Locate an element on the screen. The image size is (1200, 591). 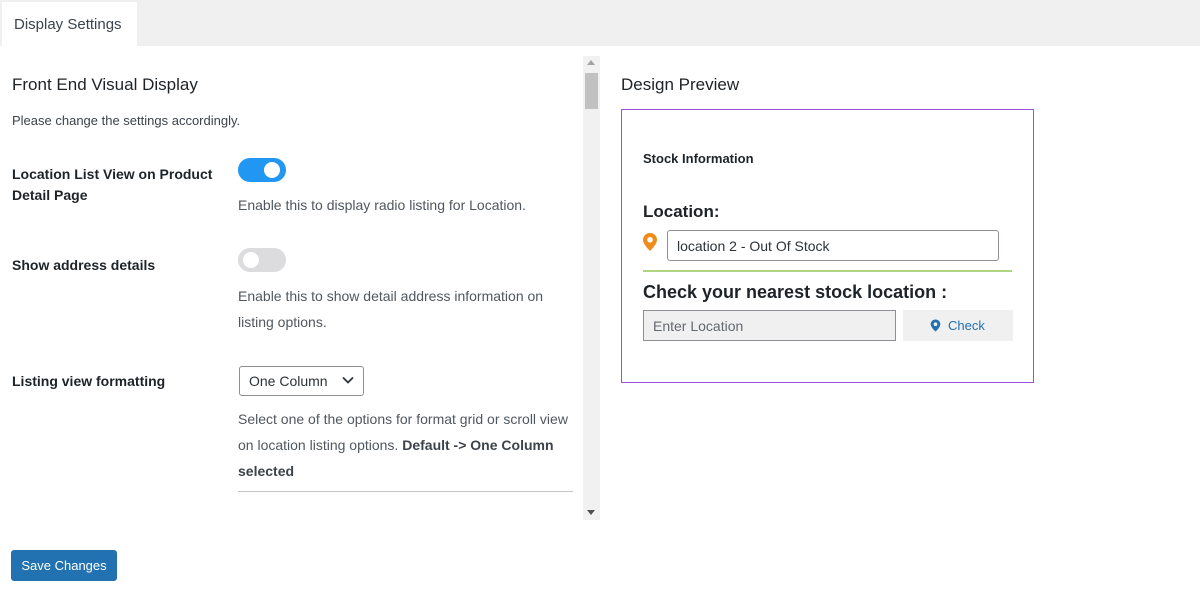
scrollbar is located at coordinates (591, 288).